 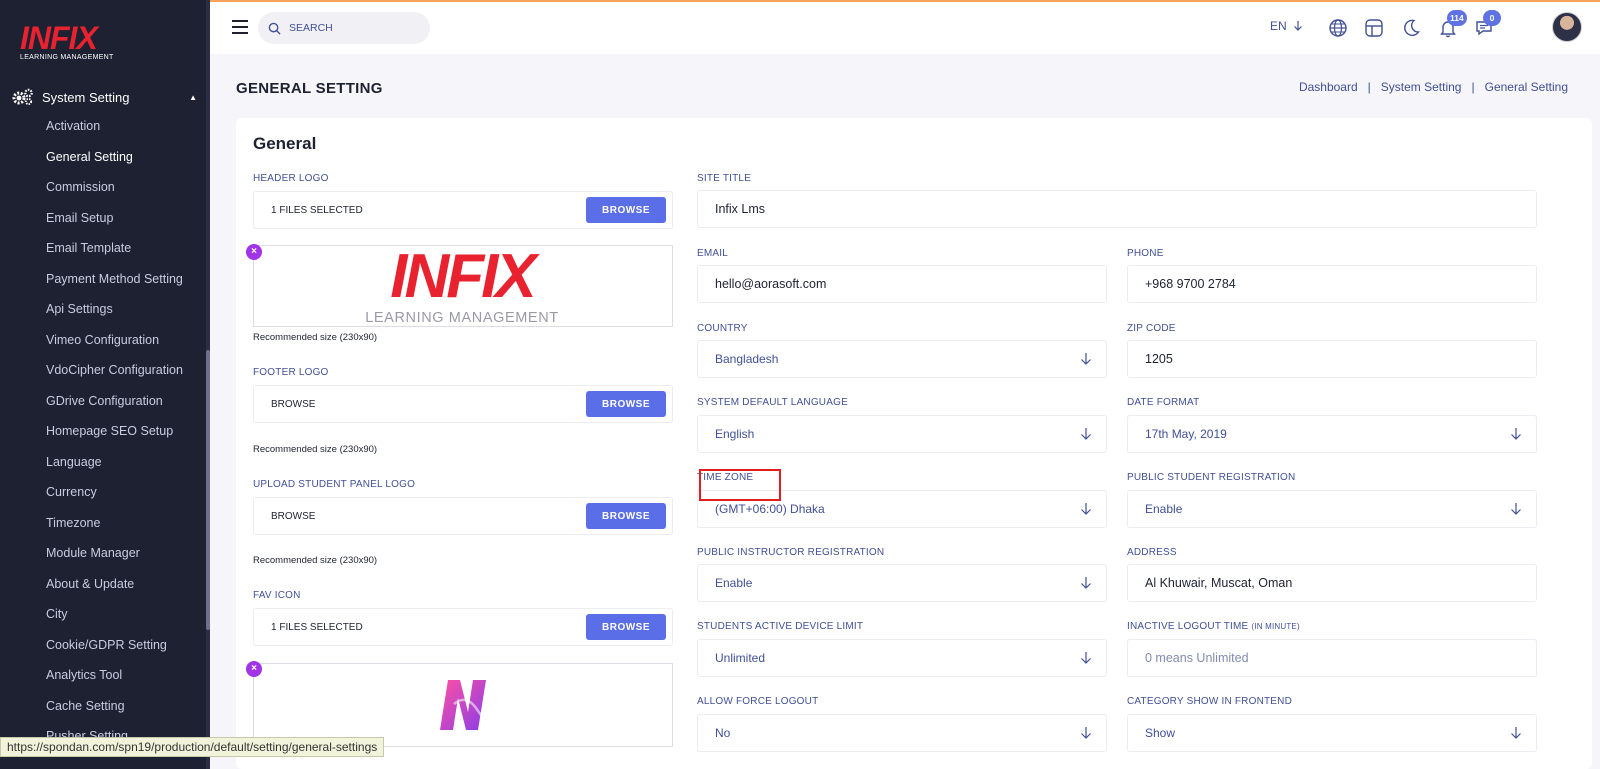 What do you see at coordinates (240, 27) in the screenshot?
I see `hamburger-menu-icon` at bounding box center [240, 27].